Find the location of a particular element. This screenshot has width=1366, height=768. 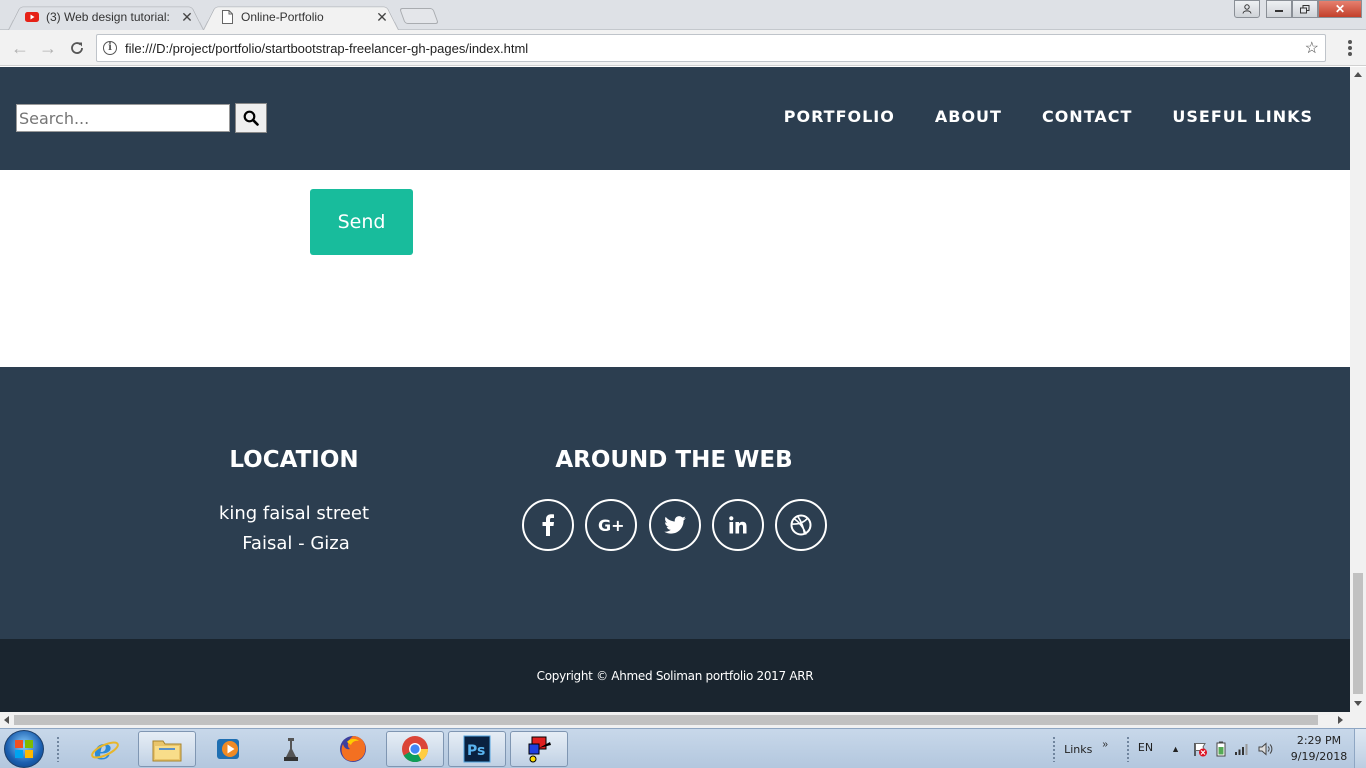

page-icon is located at coordinates (227, 17).